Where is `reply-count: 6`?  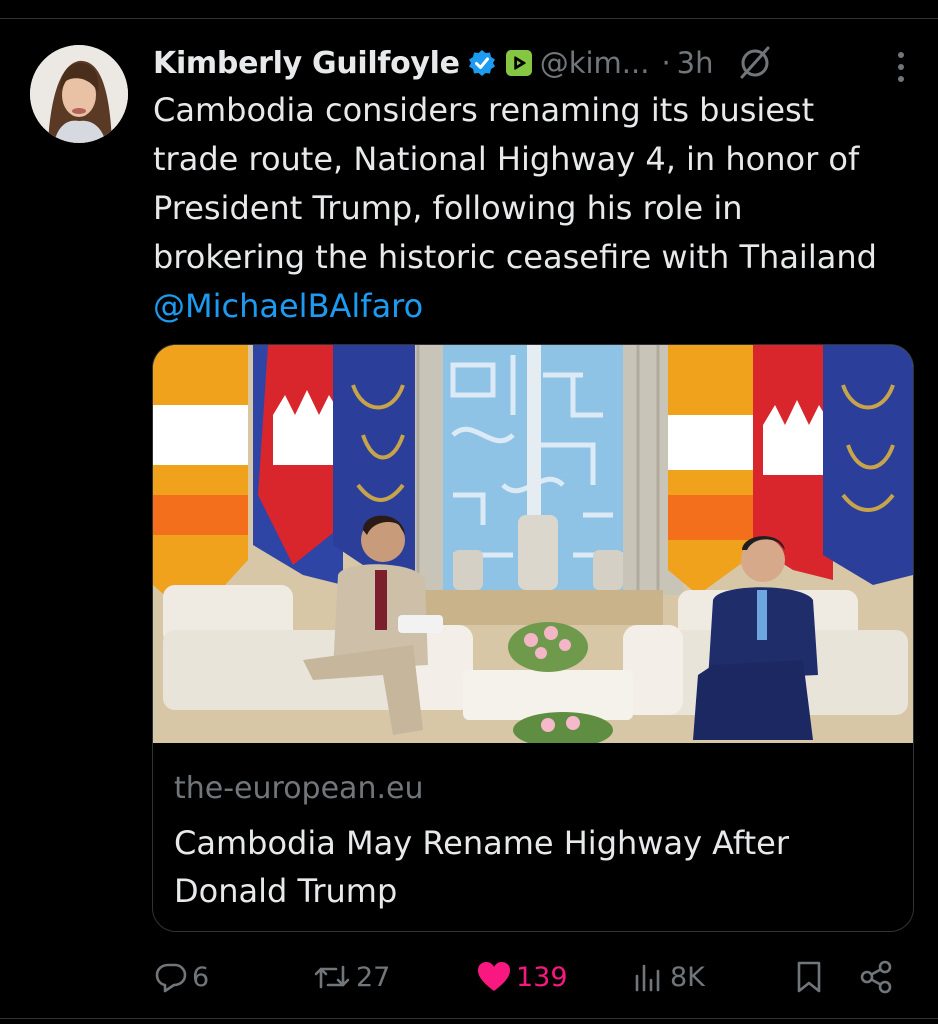
reply-count: 6 is located at coordinates (201, 977).